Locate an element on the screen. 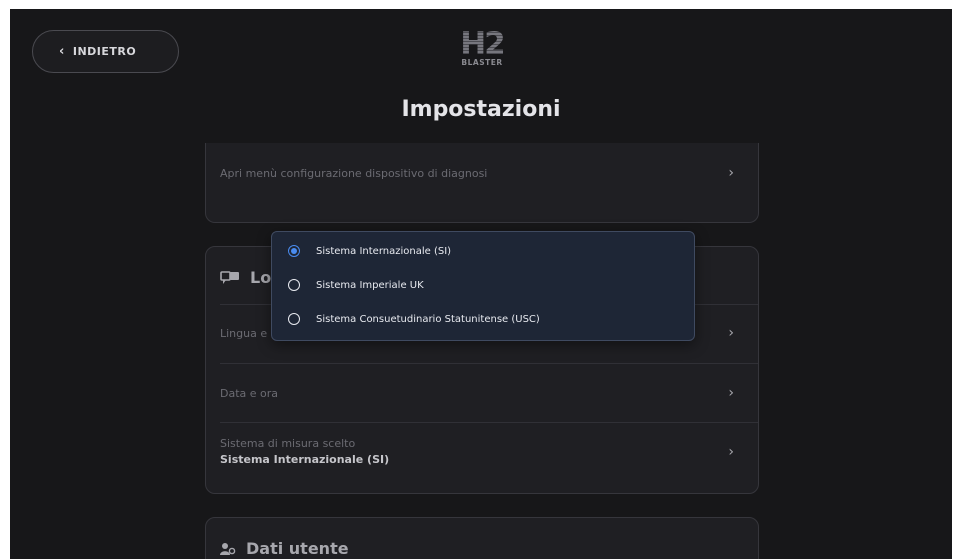 The width and height of the screenshot is (961, 559). back-button-label: INDIETRO is located at coordinates (104, 51).